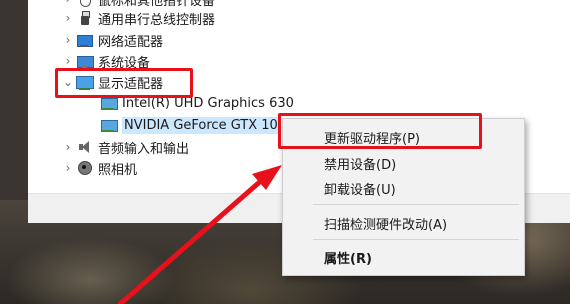  What do you see at coordinates (124, 83) in the screenshot?
I see `highlight-box-display-adapters` at bounding box center [124, 83].